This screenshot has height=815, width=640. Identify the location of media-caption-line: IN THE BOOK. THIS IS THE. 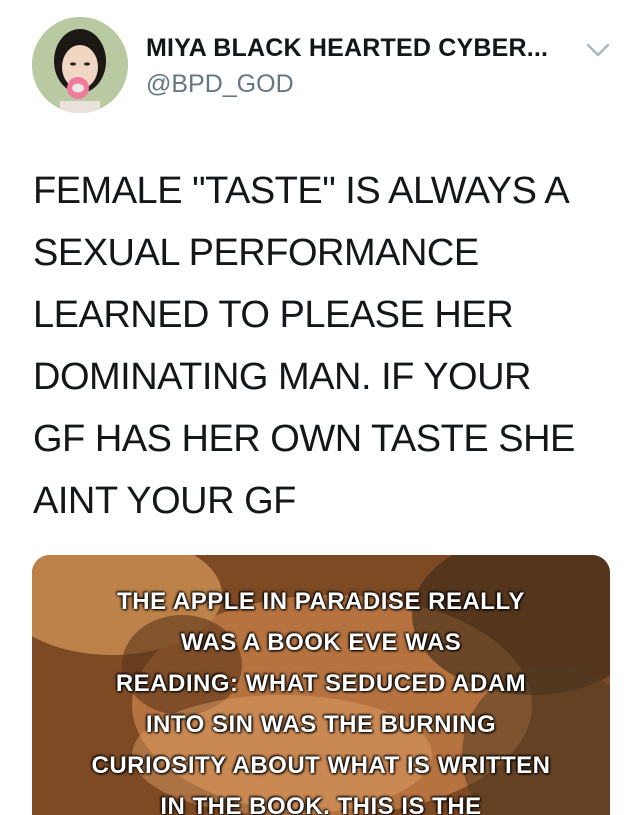
(321, 804).